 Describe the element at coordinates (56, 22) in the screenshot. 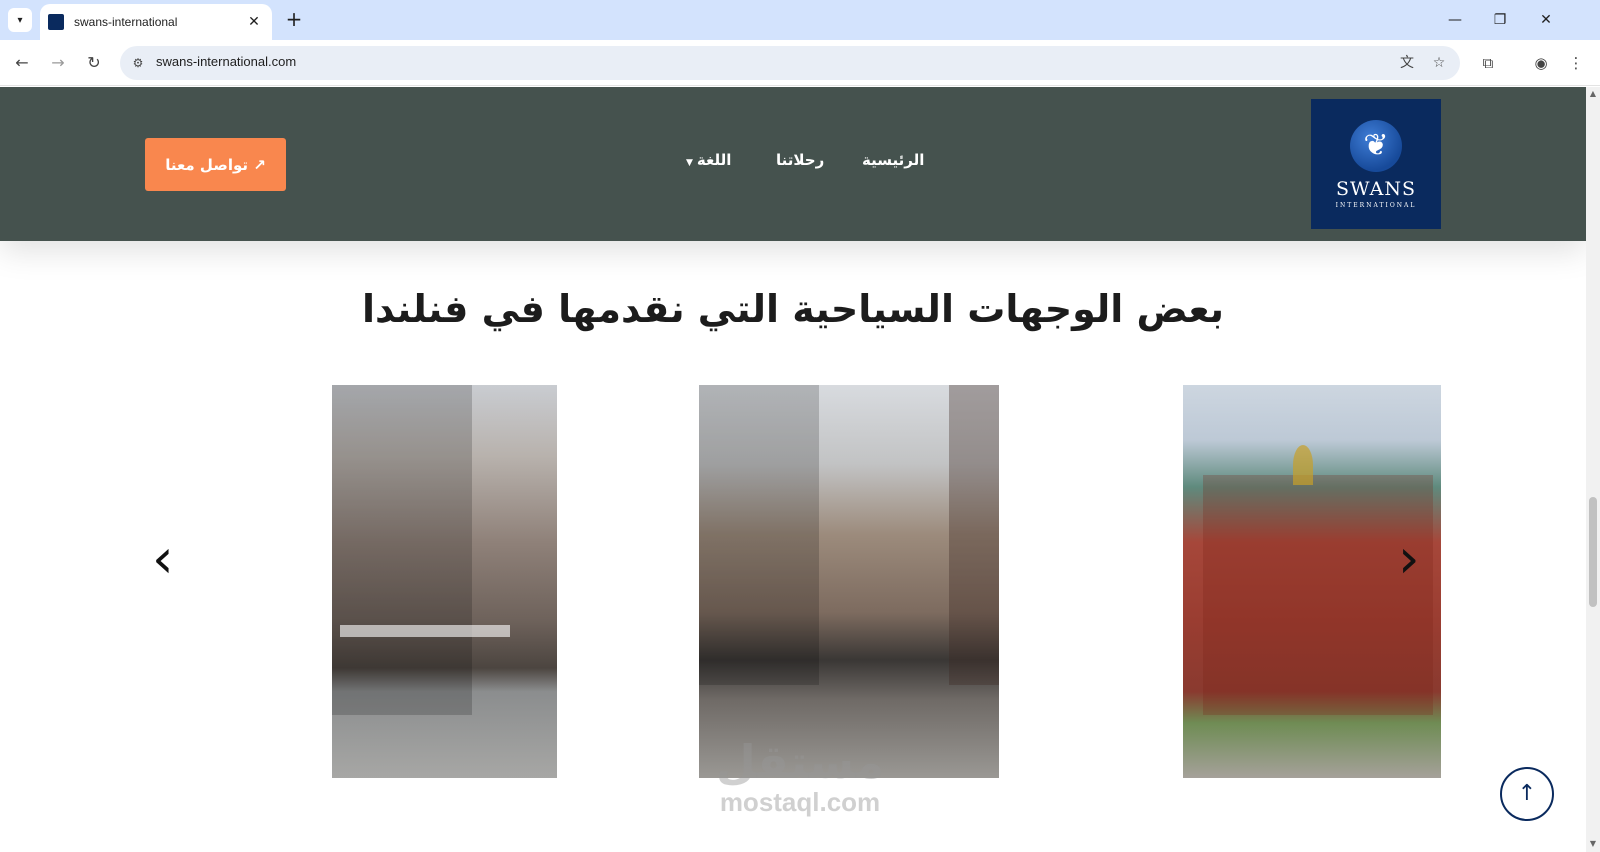

I see `site-favicon-icon` at that location.